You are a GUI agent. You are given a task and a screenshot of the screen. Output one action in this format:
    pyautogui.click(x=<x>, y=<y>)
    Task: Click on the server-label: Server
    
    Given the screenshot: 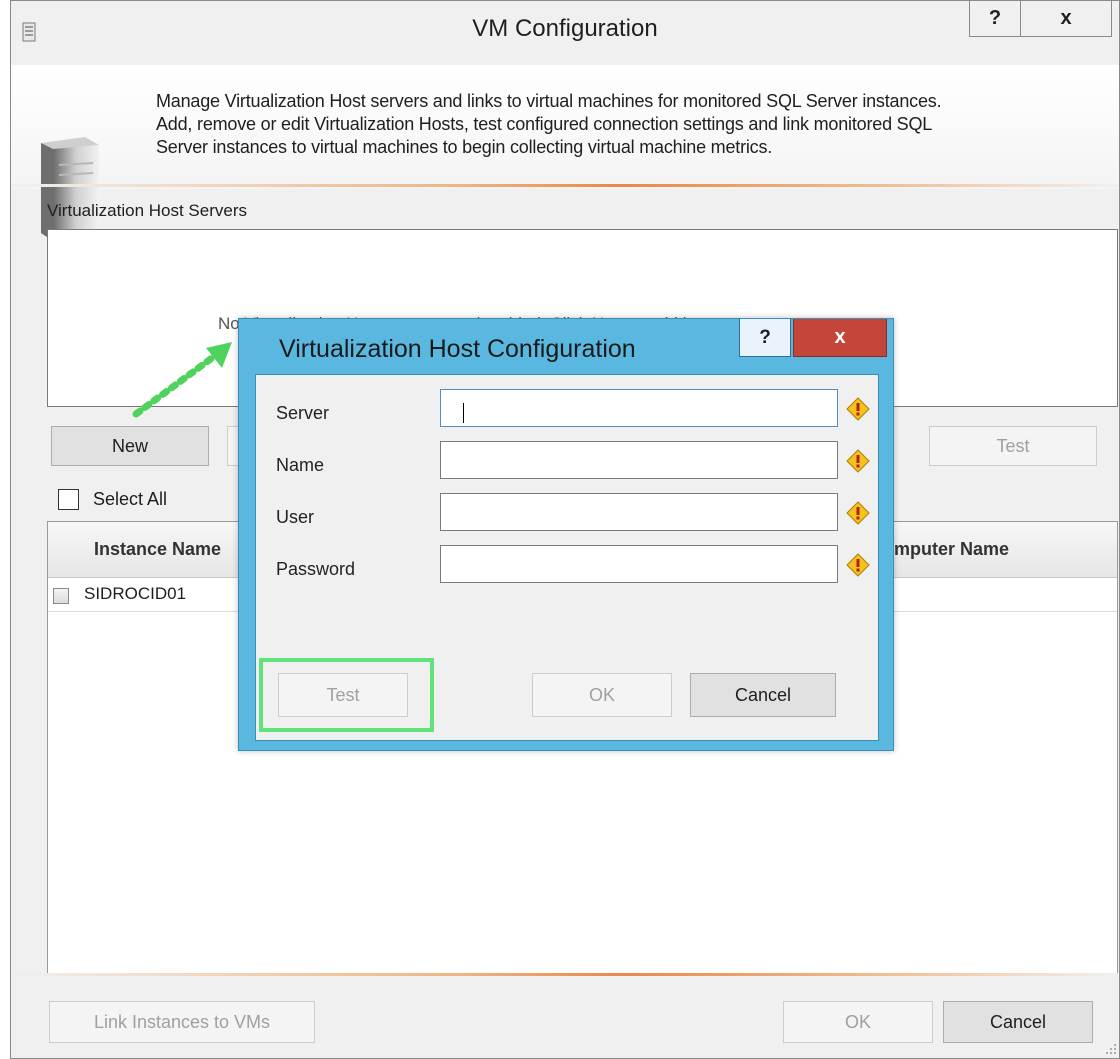 What is the action you would take?
    pyautogui.click(x=303, y=413)
    